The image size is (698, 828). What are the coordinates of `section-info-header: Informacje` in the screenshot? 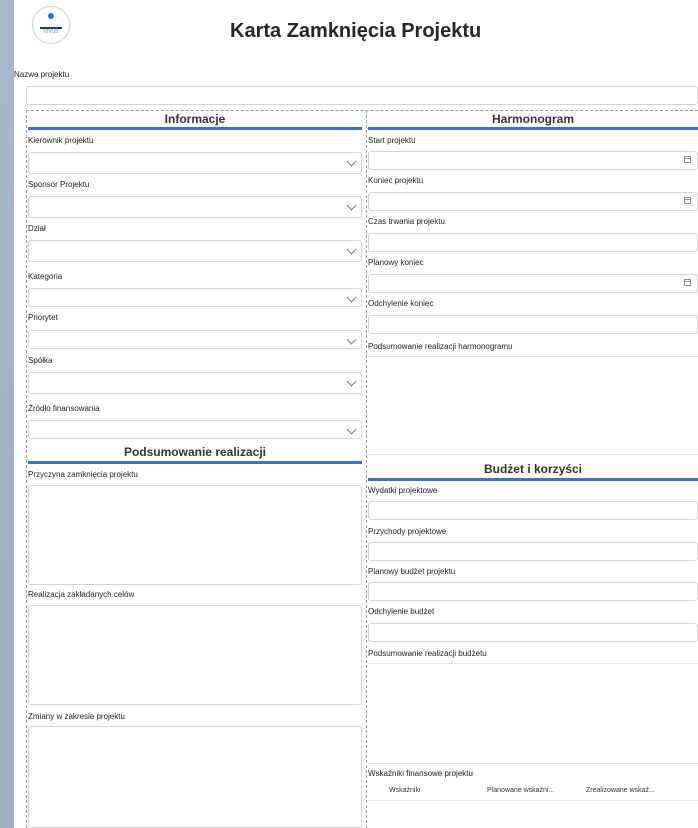 It's located at (195, 119).